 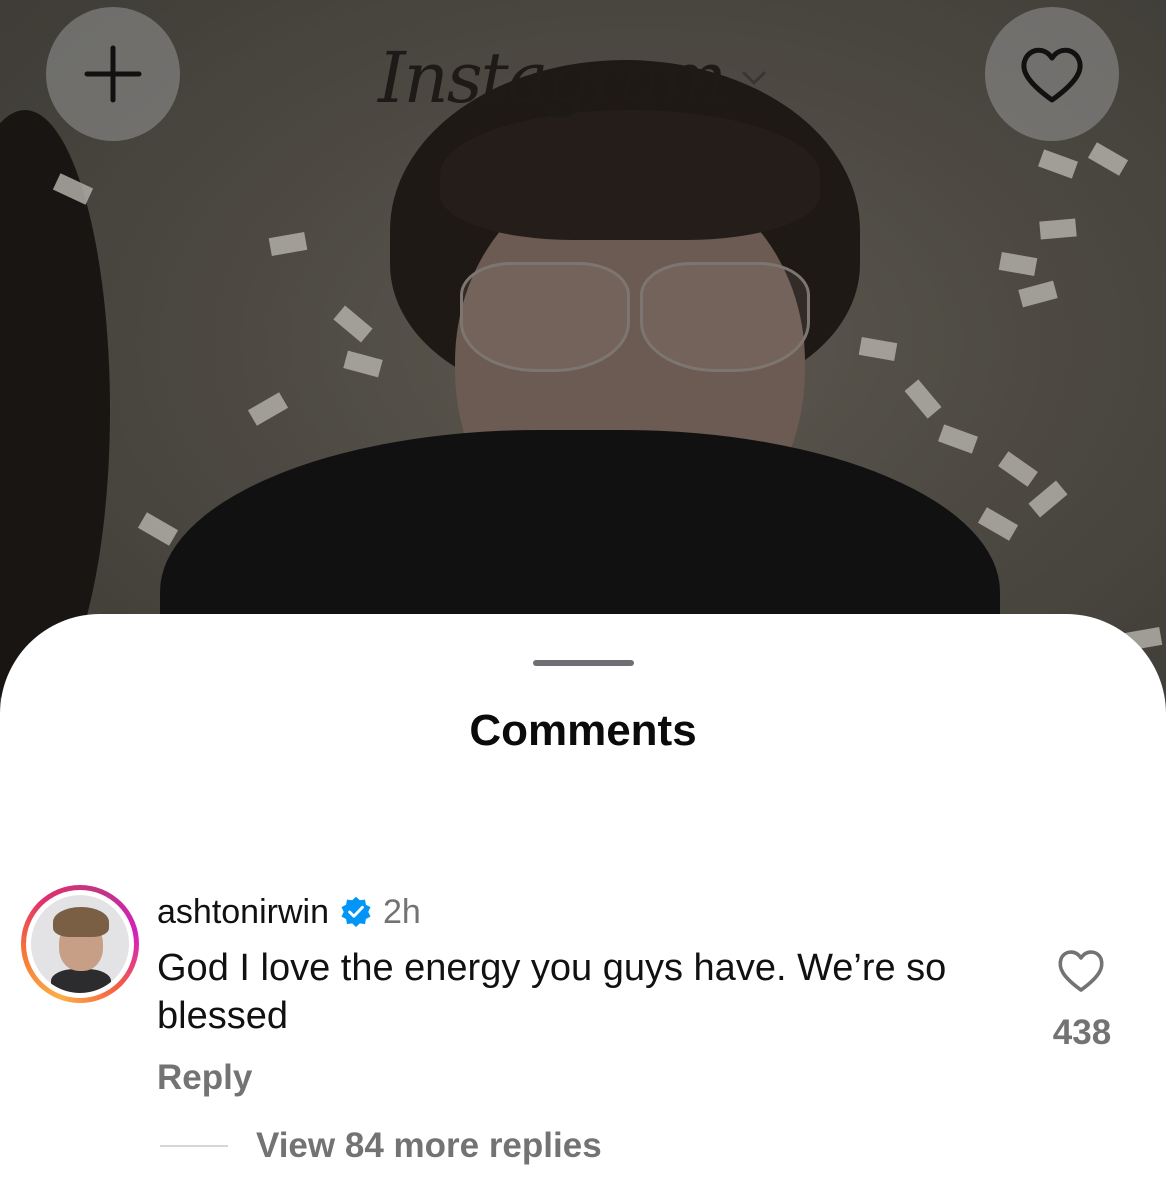 I want to click on avatar, so click(x=80, y=944).